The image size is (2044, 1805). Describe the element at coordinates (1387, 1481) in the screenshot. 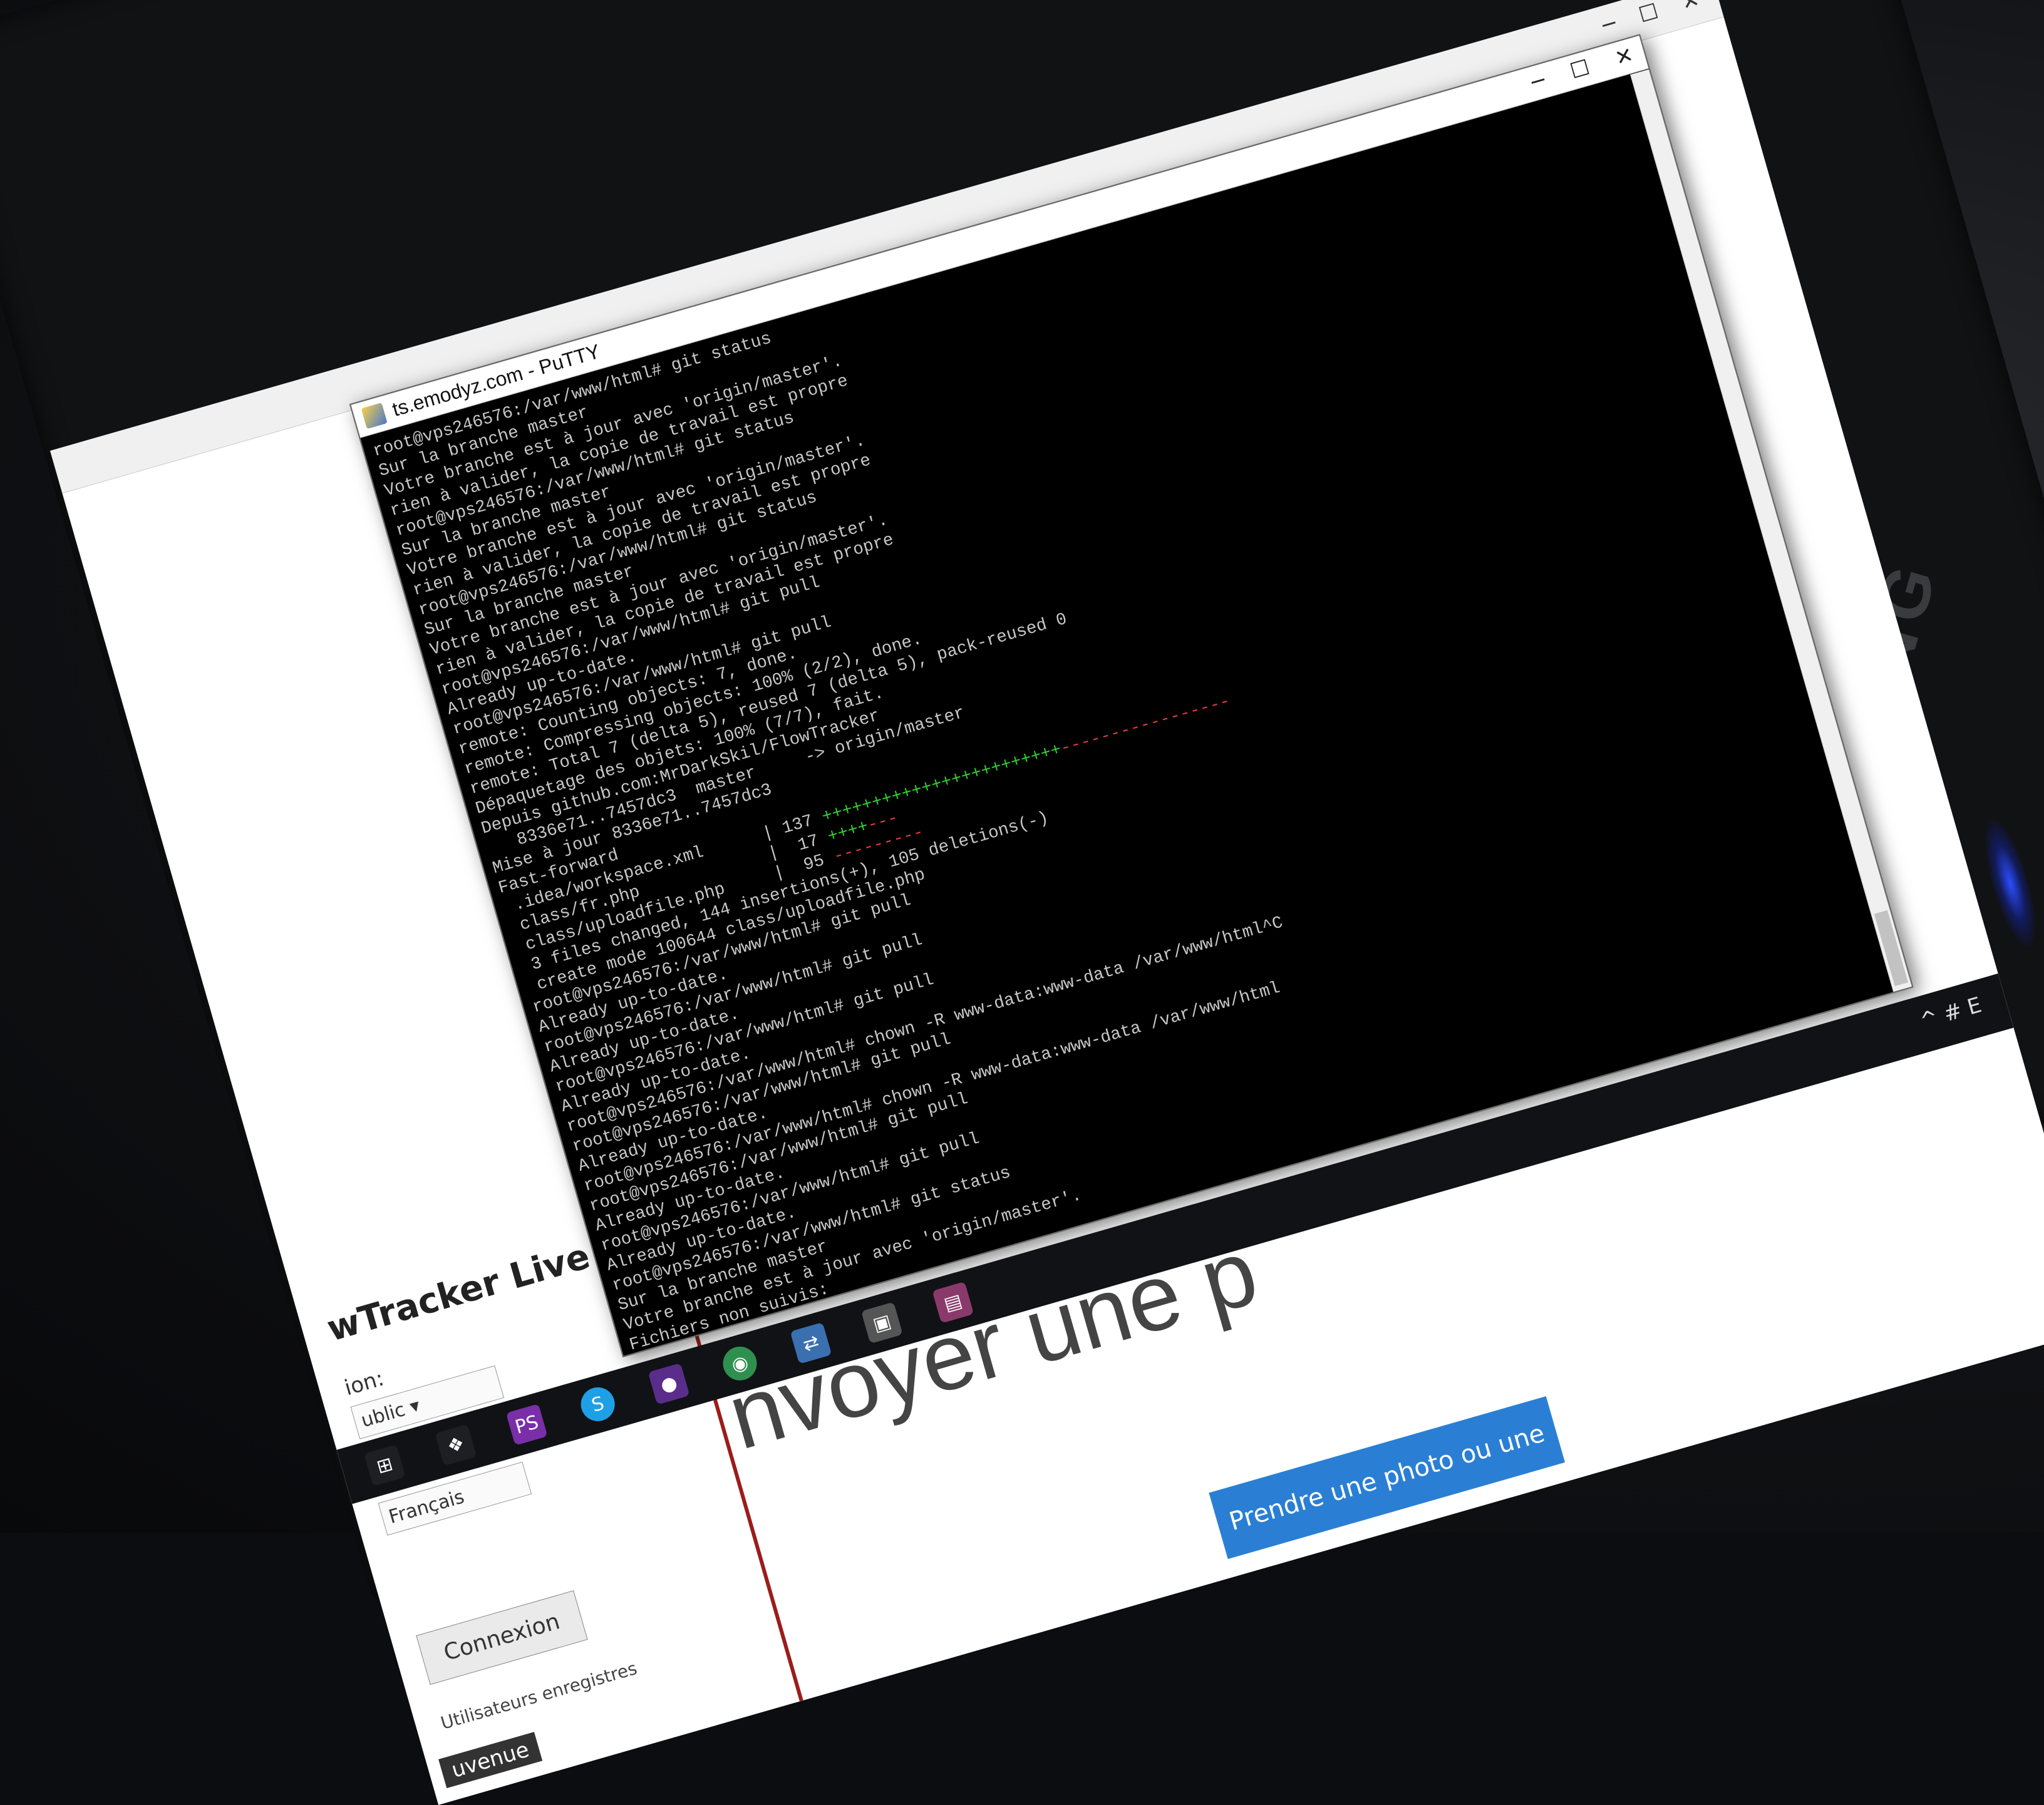

I see `upload-photo-button: Prendre une photo ou une vidéo` at that location.